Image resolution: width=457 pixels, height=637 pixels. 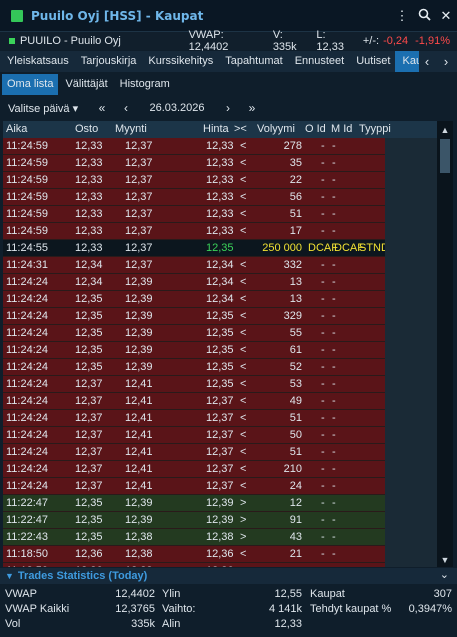 What do you see at coordinates (315, 129) in the screenshot?
I see `header-buyer-id: O Id` at bounding box center [315, 129].